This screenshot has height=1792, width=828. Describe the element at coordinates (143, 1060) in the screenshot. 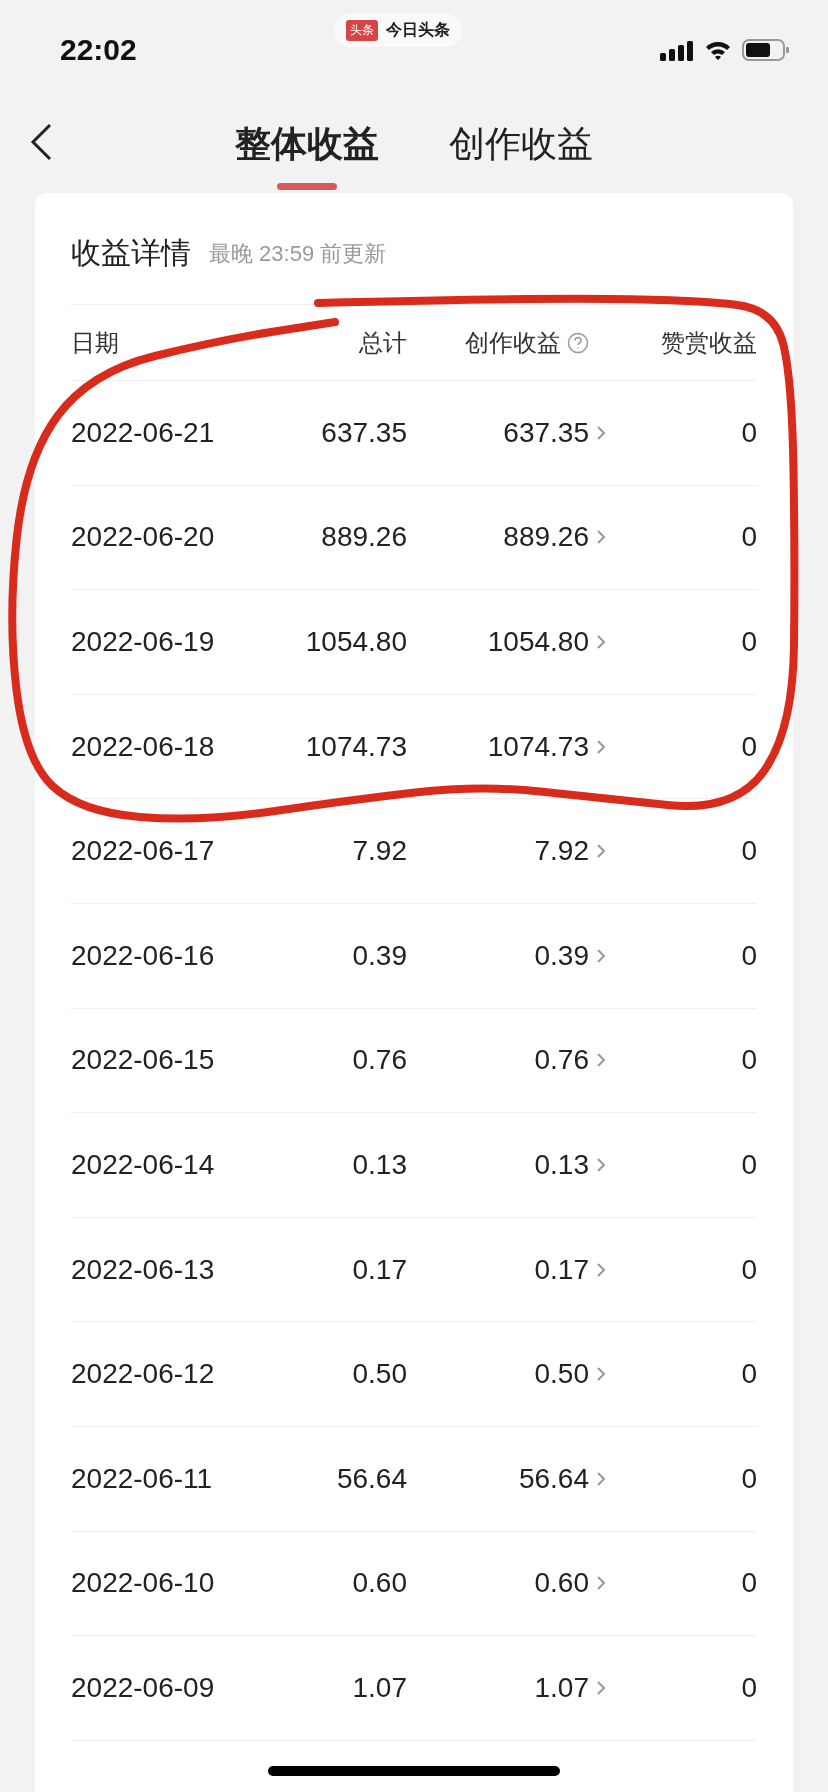

I see `date-cell: 2022-06-15` at that location.